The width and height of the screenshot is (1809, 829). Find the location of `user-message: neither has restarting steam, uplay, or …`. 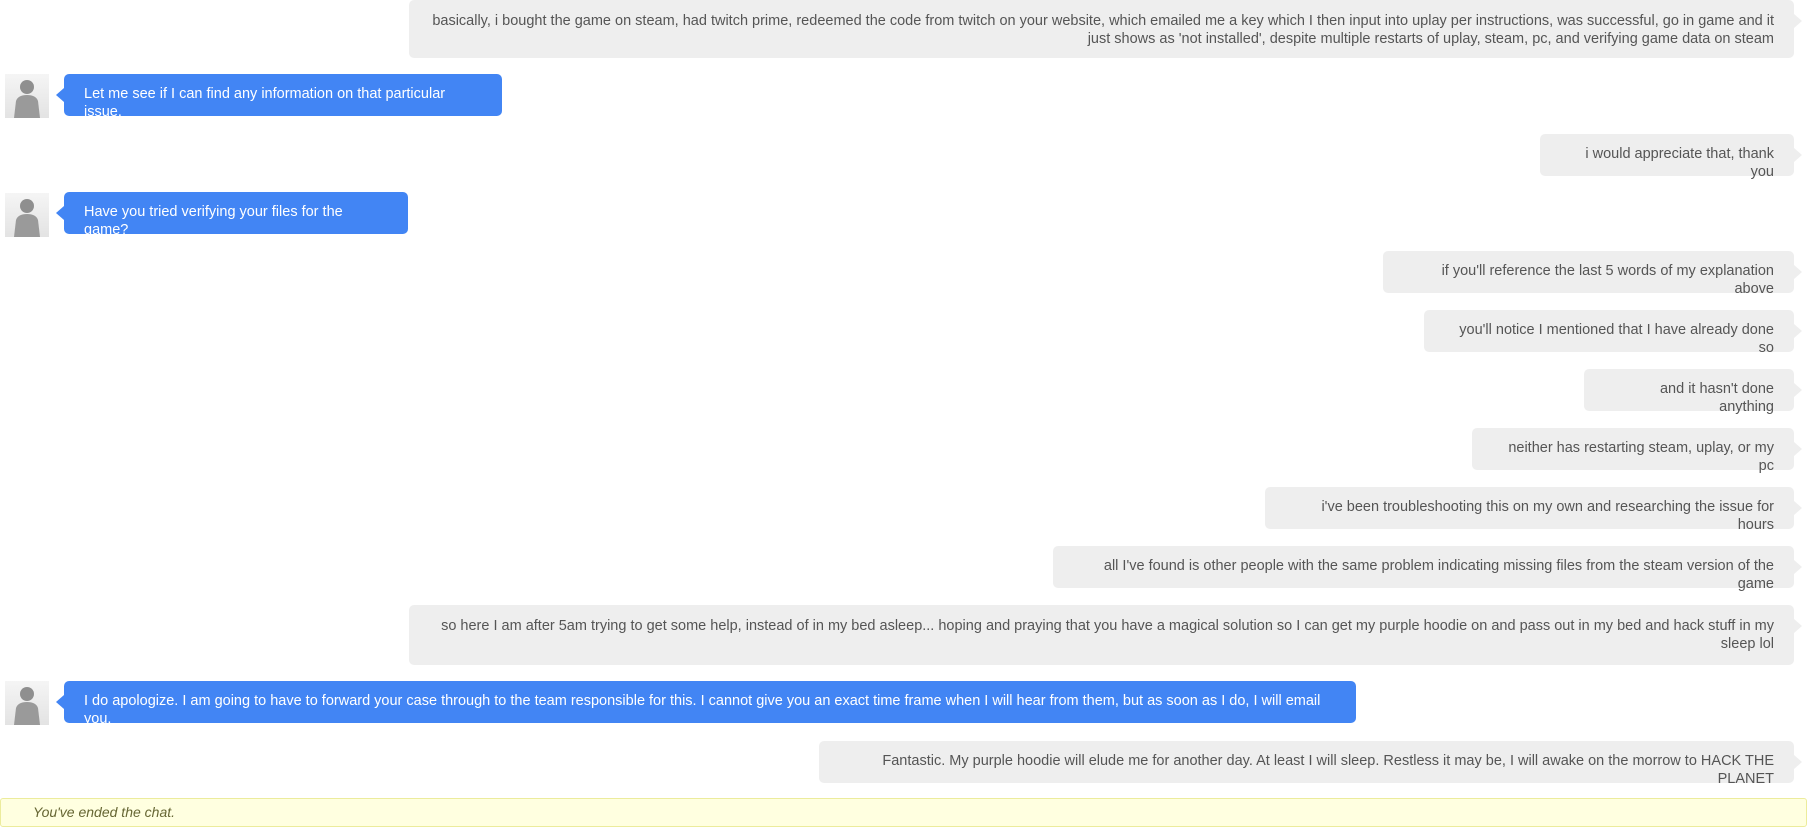

user-message: neither has restarting steam, uplay, or … is located at coordinates (1637, 451).